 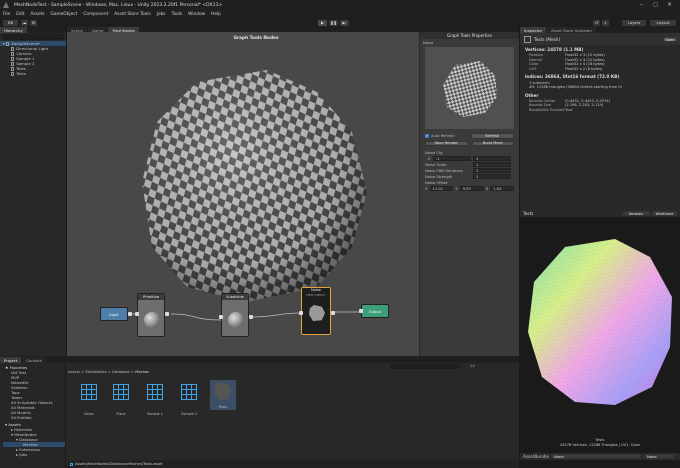 I want to click on history-icon: ↺, so click(x=596, y=22).